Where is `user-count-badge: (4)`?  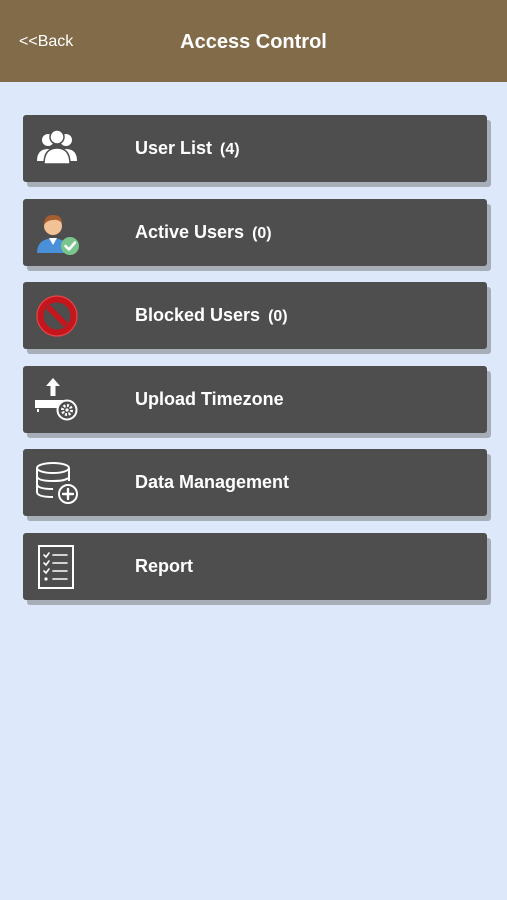 user-count-badge: (4) is located at coordinates (230, 149).